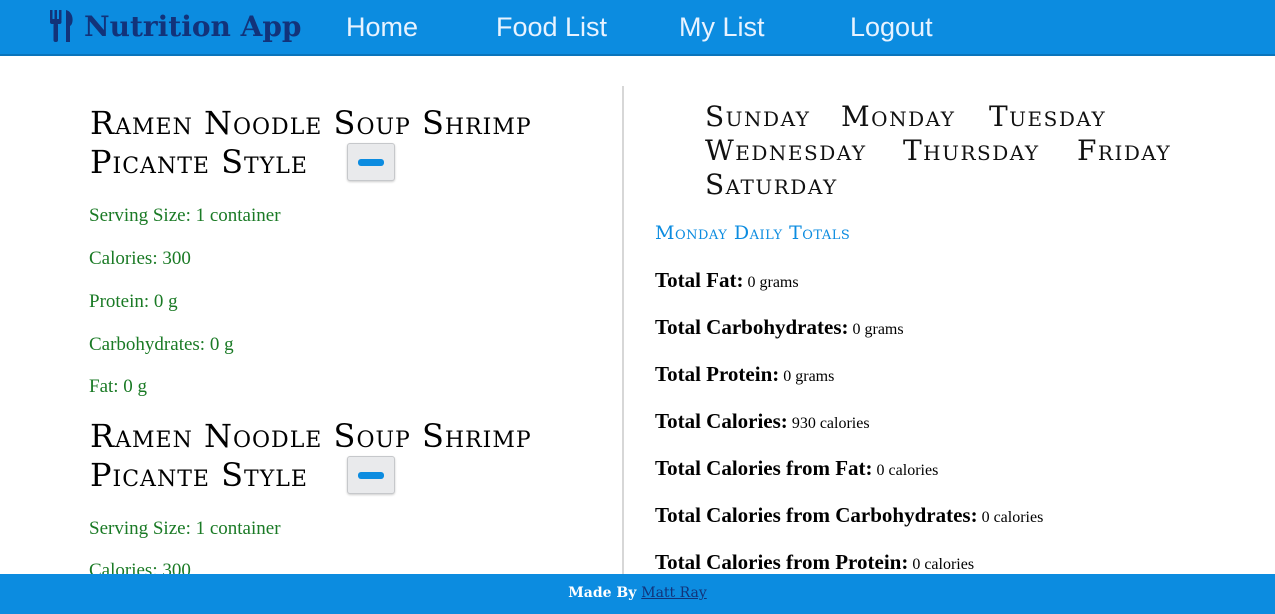 The height and width of the screenshot is (614, 1275). I want to click on total-fat-row: Total Fat: 0 grams, so click(727, 280).